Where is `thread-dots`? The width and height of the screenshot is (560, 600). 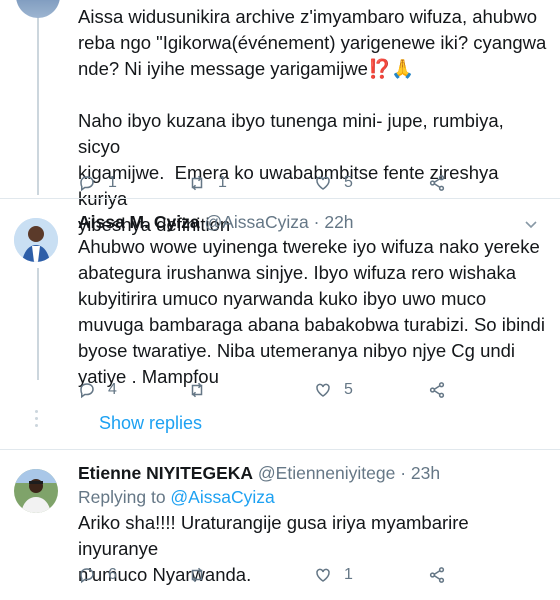 thread-dots is located at coordinates (37, 420).